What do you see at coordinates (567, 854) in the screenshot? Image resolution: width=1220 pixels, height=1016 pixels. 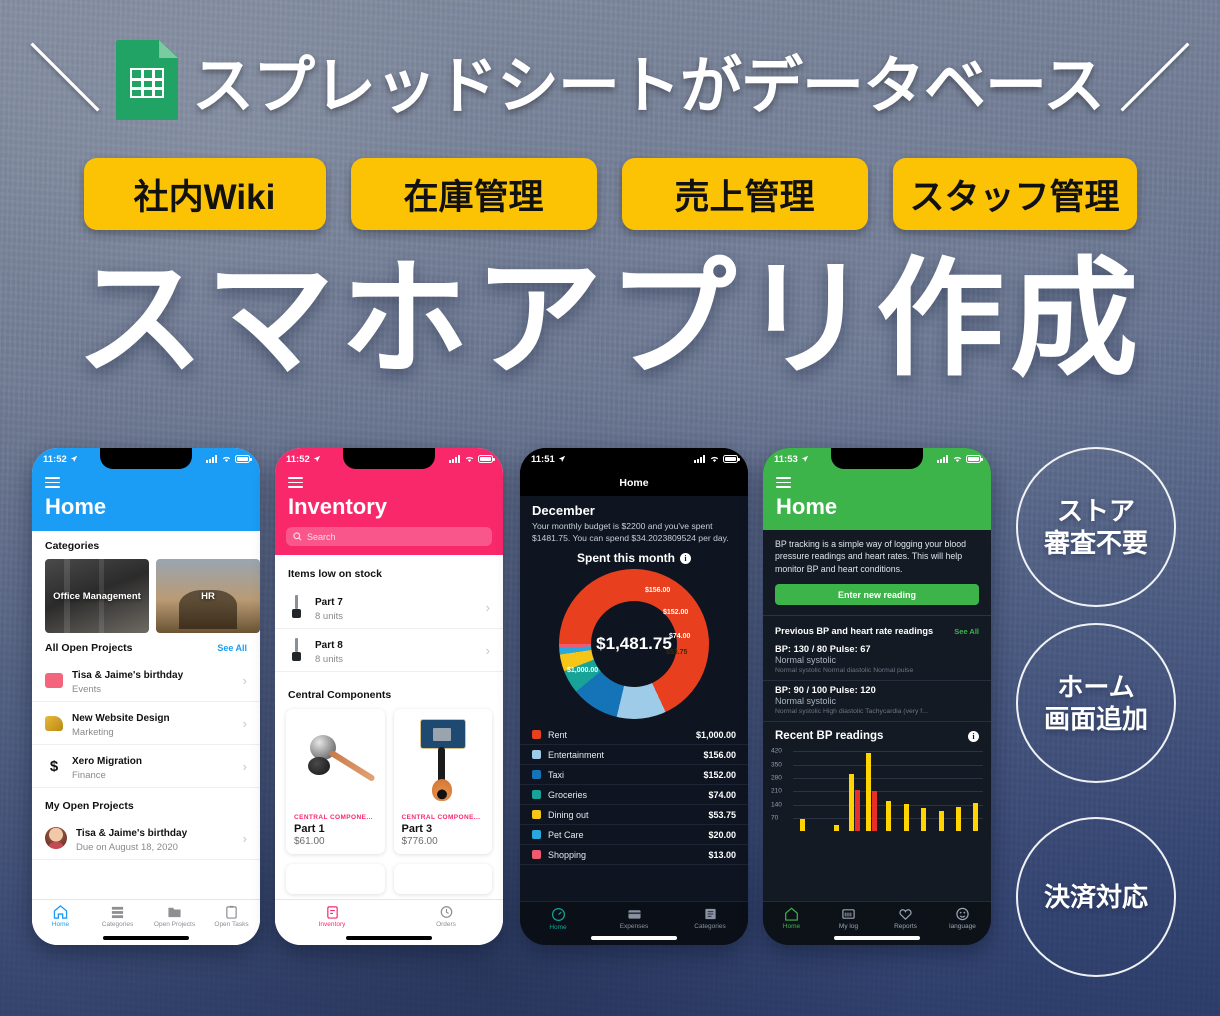 I see `legend-label: Shopping` at bounding box center [567, 854].